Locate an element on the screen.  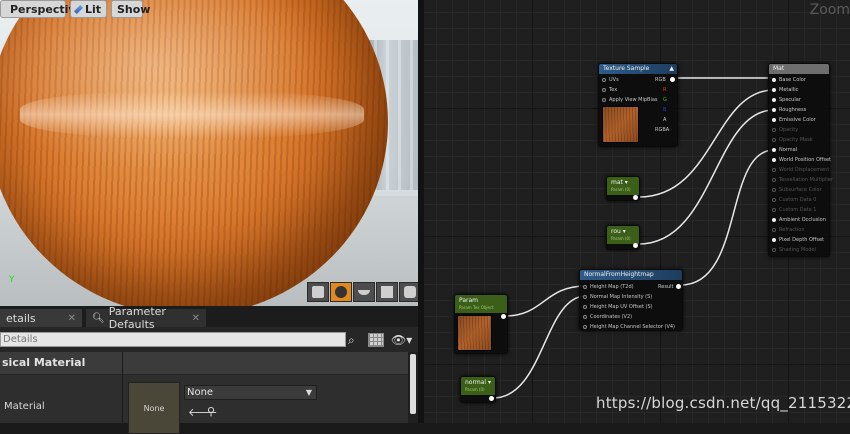
result-pin-label: Shading Model is located at coordinates (797, 250).